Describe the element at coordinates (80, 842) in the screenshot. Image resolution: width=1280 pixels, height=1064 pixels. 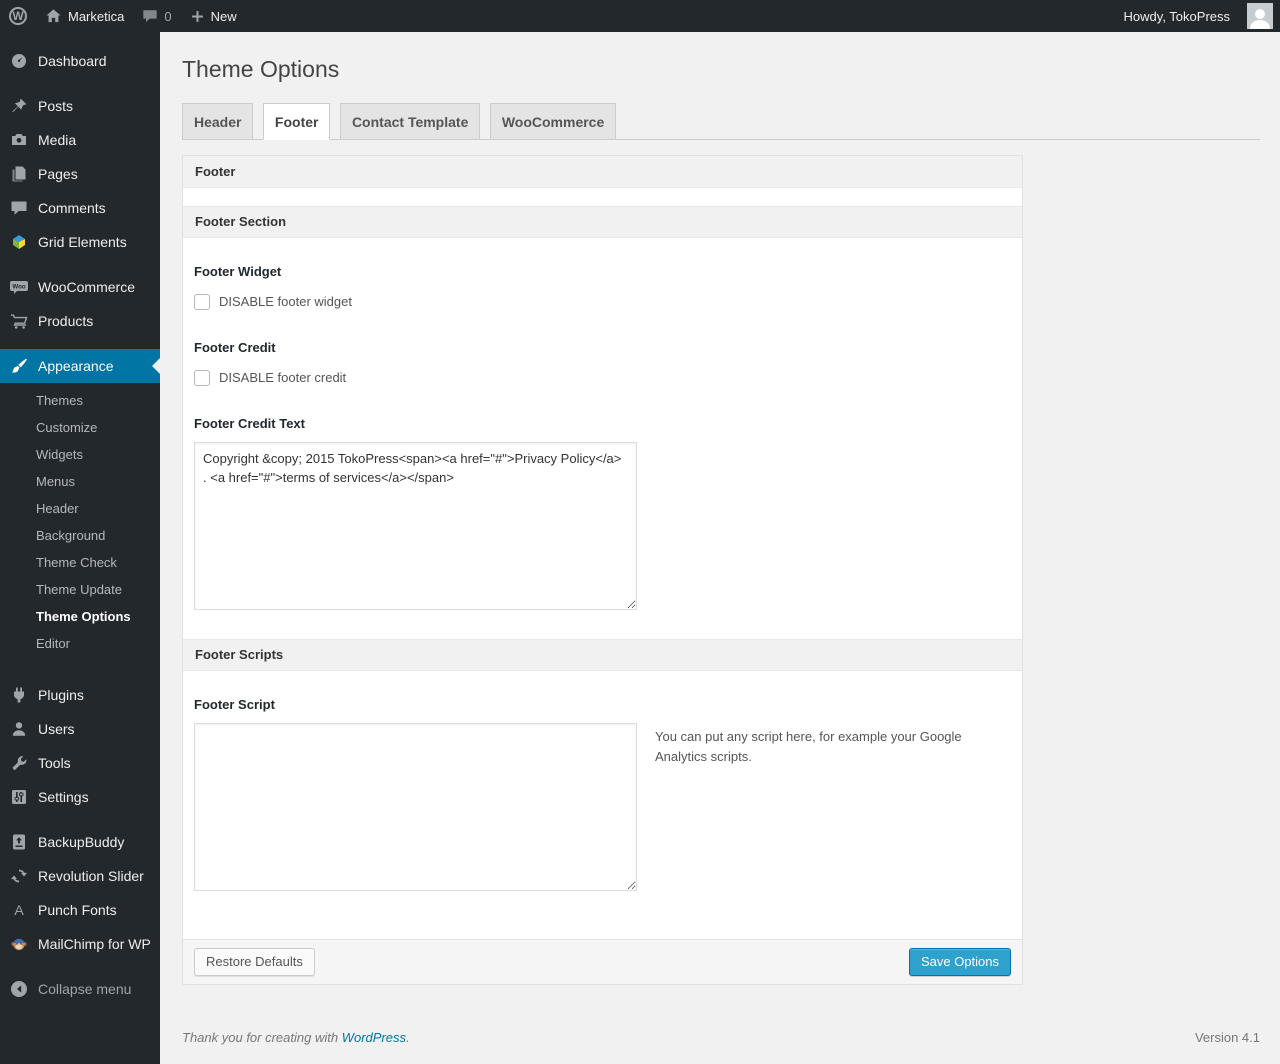
I see `sidebar-item-backupbuddy: BackupBuddy` at that location.